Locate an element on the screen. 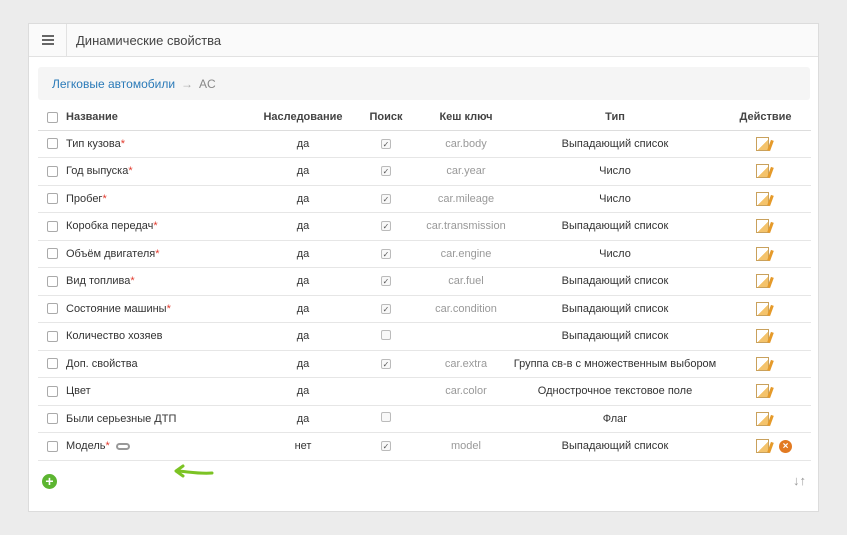  hamburger-icon is located at coordinates (48, 40).